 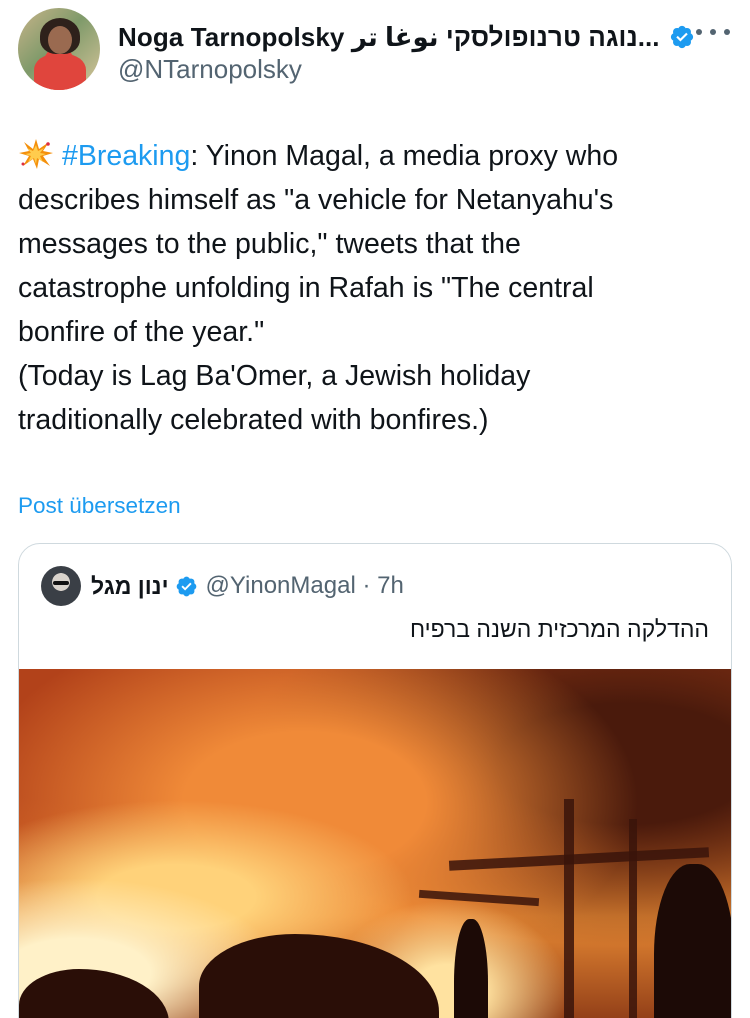 What do you see at coordinates (713, 32) in the screenshot?
I see `more-options-icon` at bounding box center [713, 32].